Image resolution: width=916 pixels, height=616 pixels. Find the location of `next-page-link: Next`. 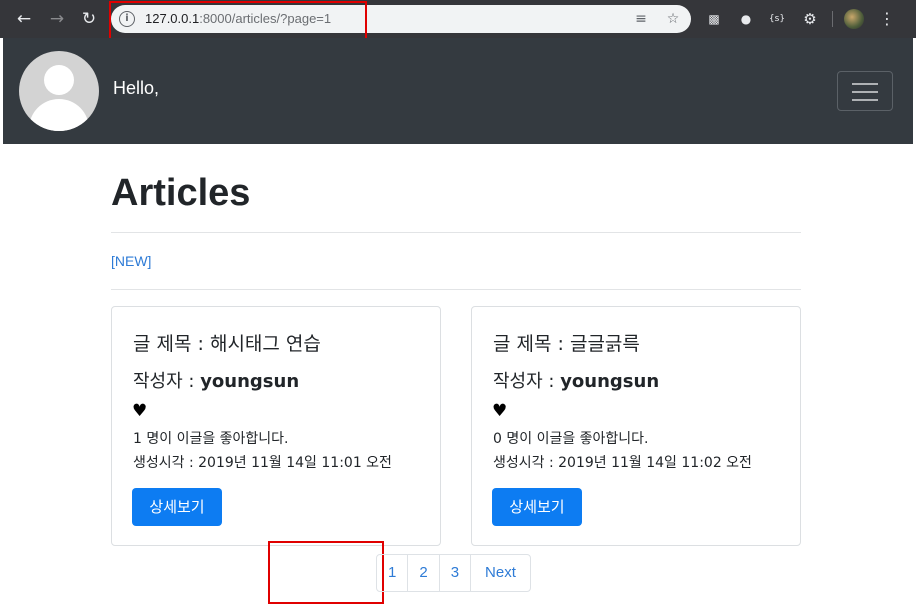

next-page-link: Next is located at coordinates (500, 573).